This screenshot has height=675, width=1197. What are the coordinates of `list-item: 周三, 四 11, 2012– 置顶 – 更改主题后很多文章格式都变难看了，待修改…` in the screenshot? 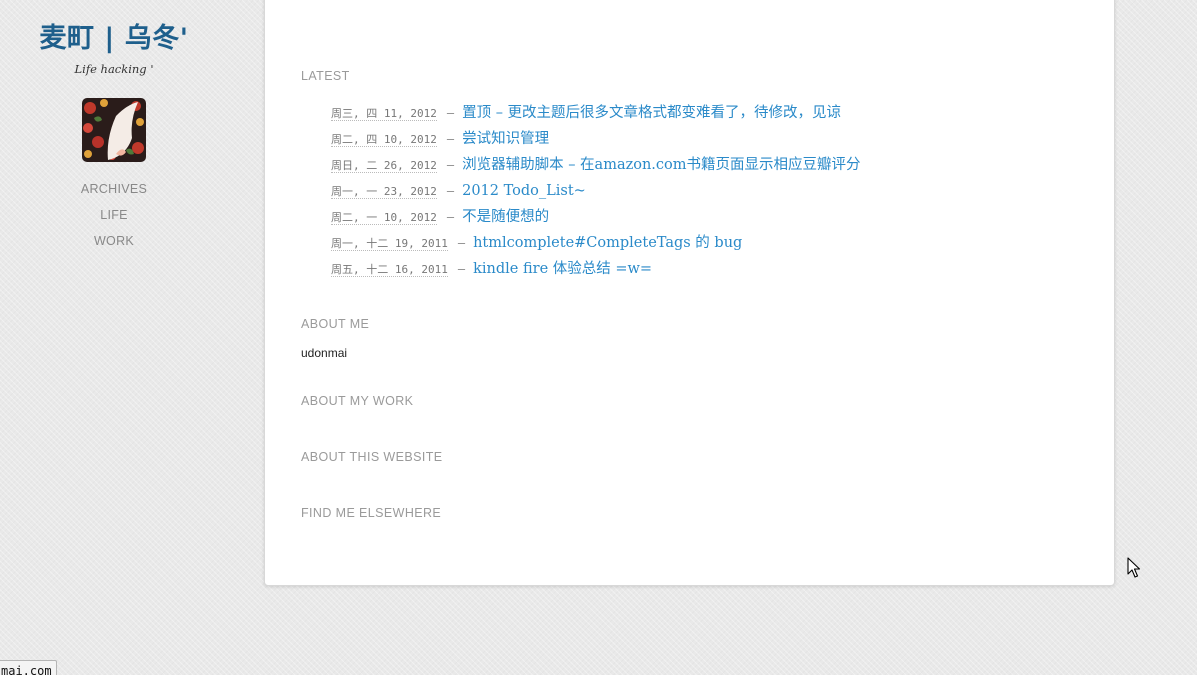 It's located at (596, 112).